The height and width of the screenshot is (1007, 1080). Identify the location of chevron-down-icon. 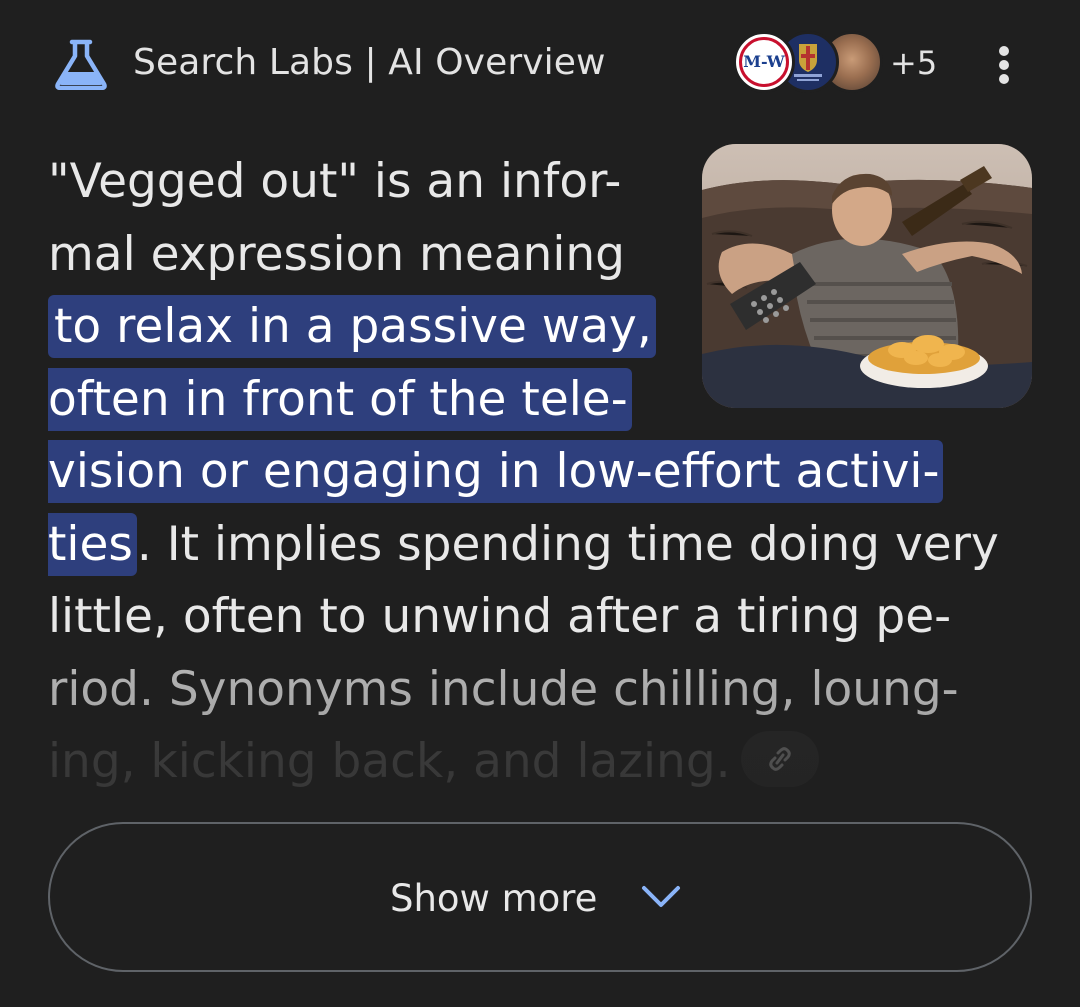
(661, 896).